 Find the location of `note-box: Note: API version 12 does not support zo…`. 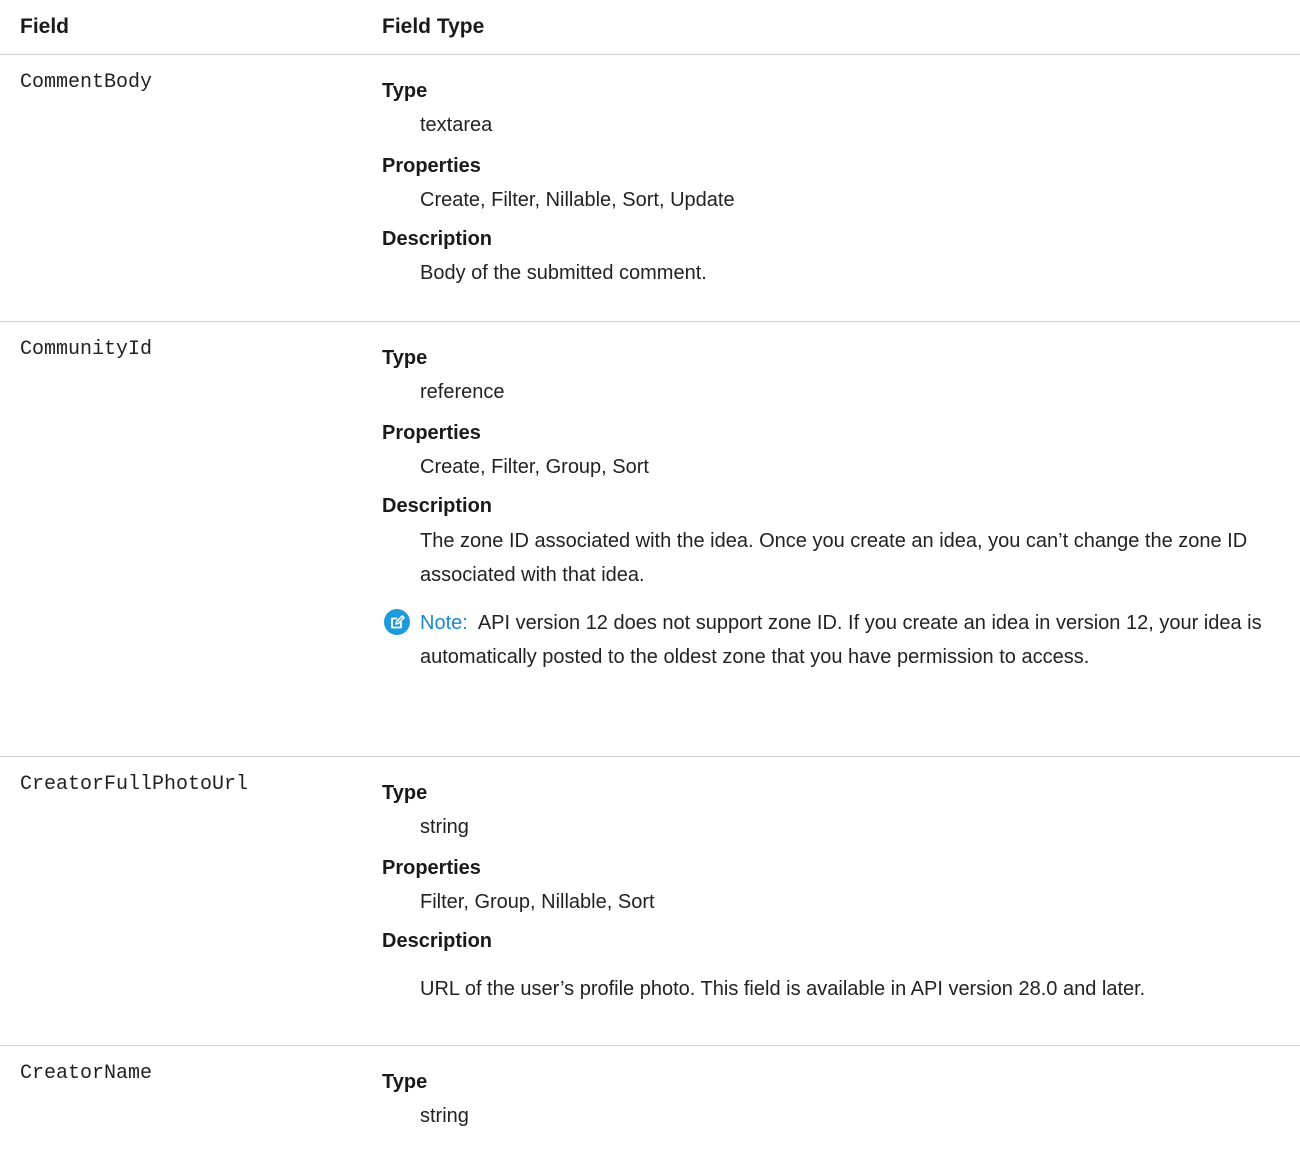

note-box: Note: API version 12 does not support zo… is located at coordinates (835, 640).